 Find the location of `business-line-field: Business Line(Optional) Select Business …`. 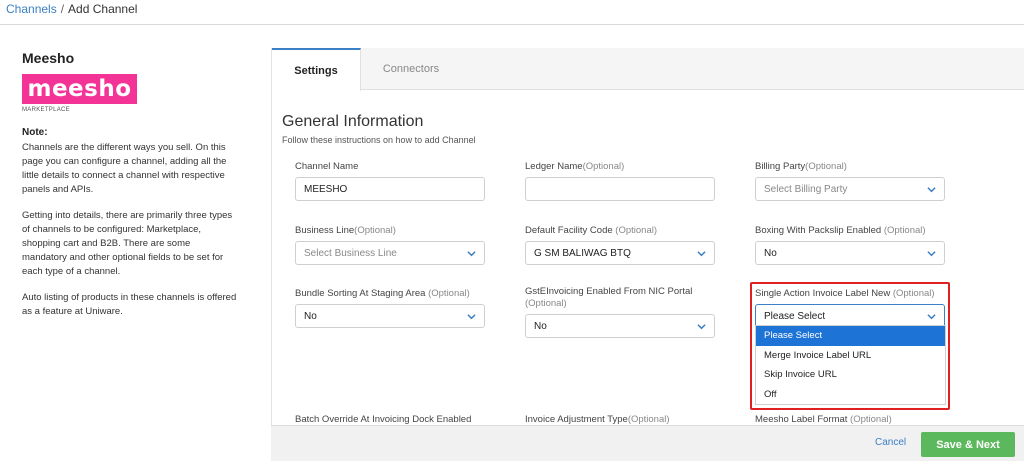

business-line-field: Business Line(Optional) Select Business … is located at coordinates (390, 245).